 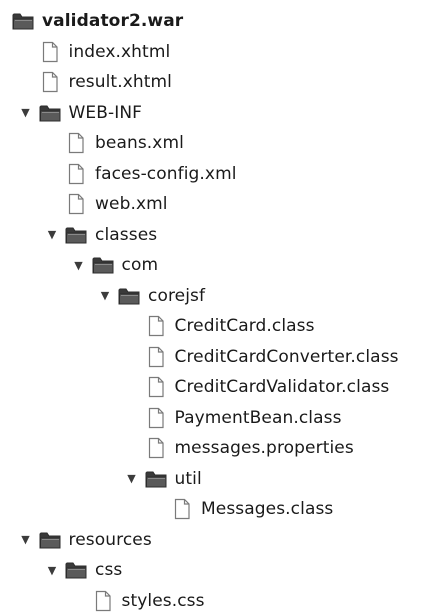 I want to click on tree-item-result-xhtml: result.xhtml, so click(x=95, y=82).